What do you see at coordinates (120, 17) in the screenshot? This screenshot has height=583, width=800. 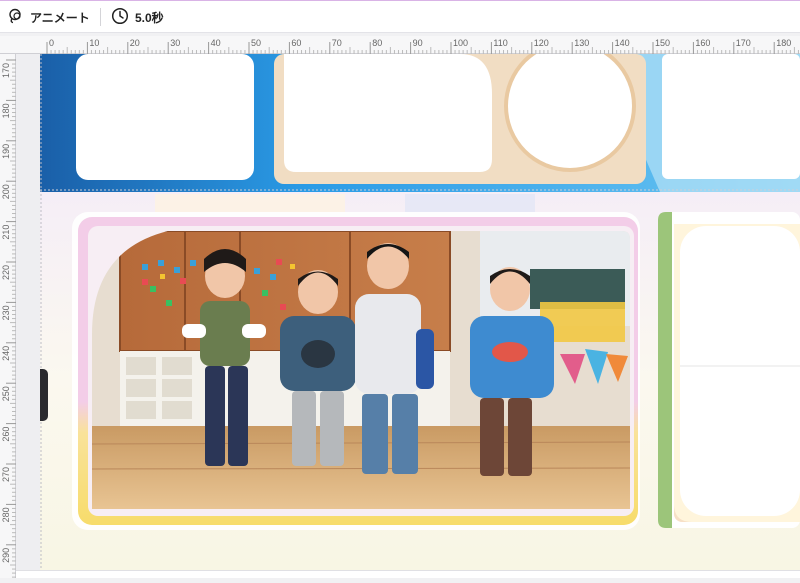 I see `clock-icon` at bounding box center [120, 17].